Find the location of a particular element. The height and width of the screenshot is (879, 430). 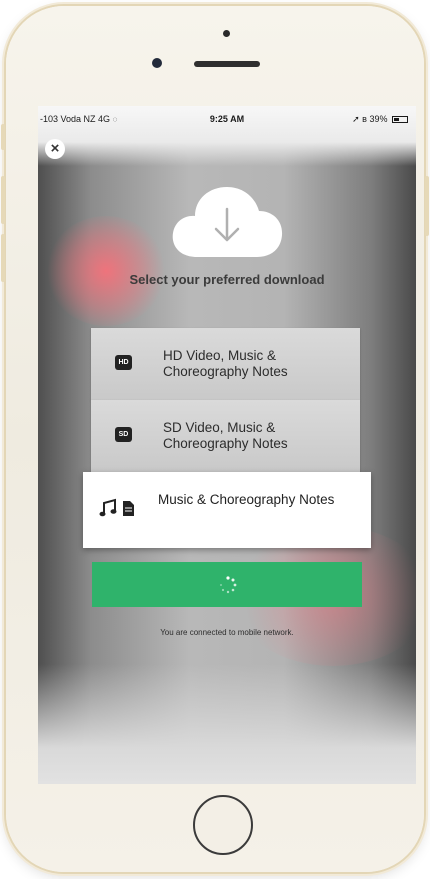

option-label: SD Video, Music & Choreography Notes is located at coordinates (225, 435).